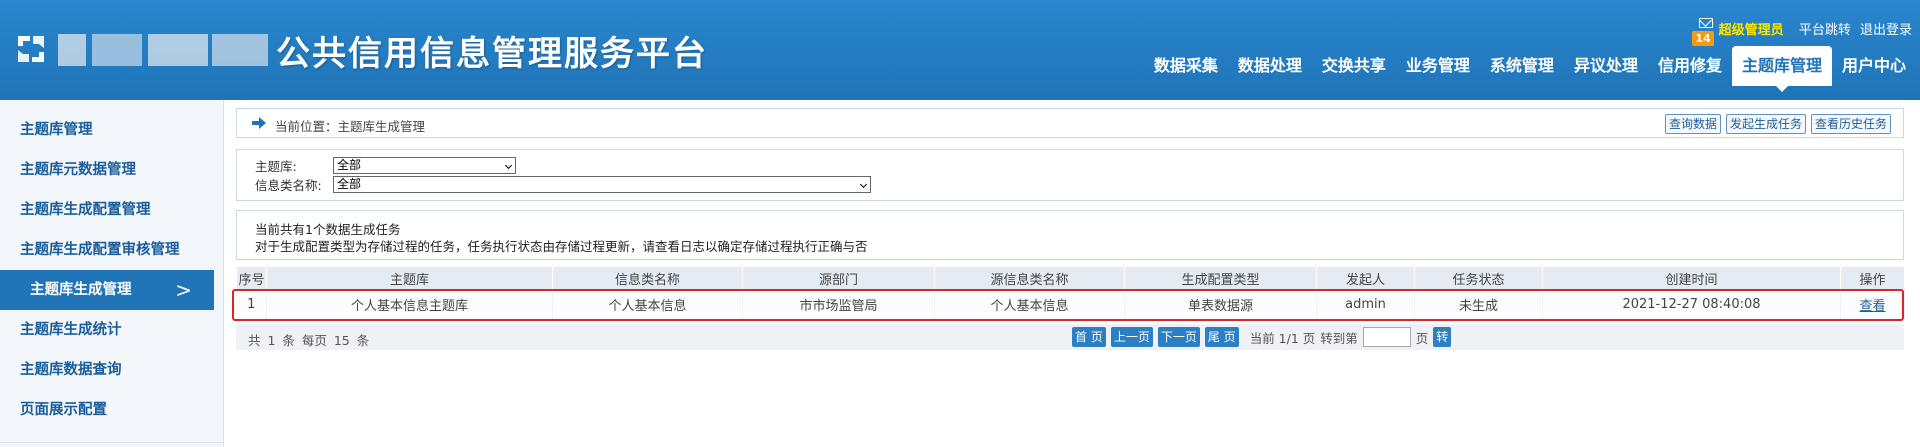 The width and height of the screenshot is (1920, 447). I want to click on sidebar-item-page-config: 页面展示配置, so click(112, 410).